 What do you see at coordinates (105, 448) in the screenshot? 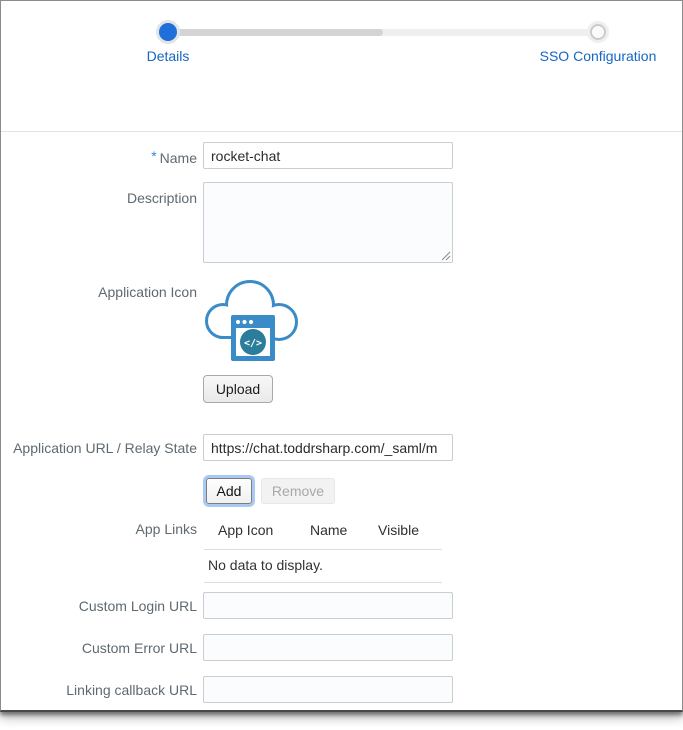
I see `application-url-label: Application URL / Relay State` at bounding box center [105, 448].